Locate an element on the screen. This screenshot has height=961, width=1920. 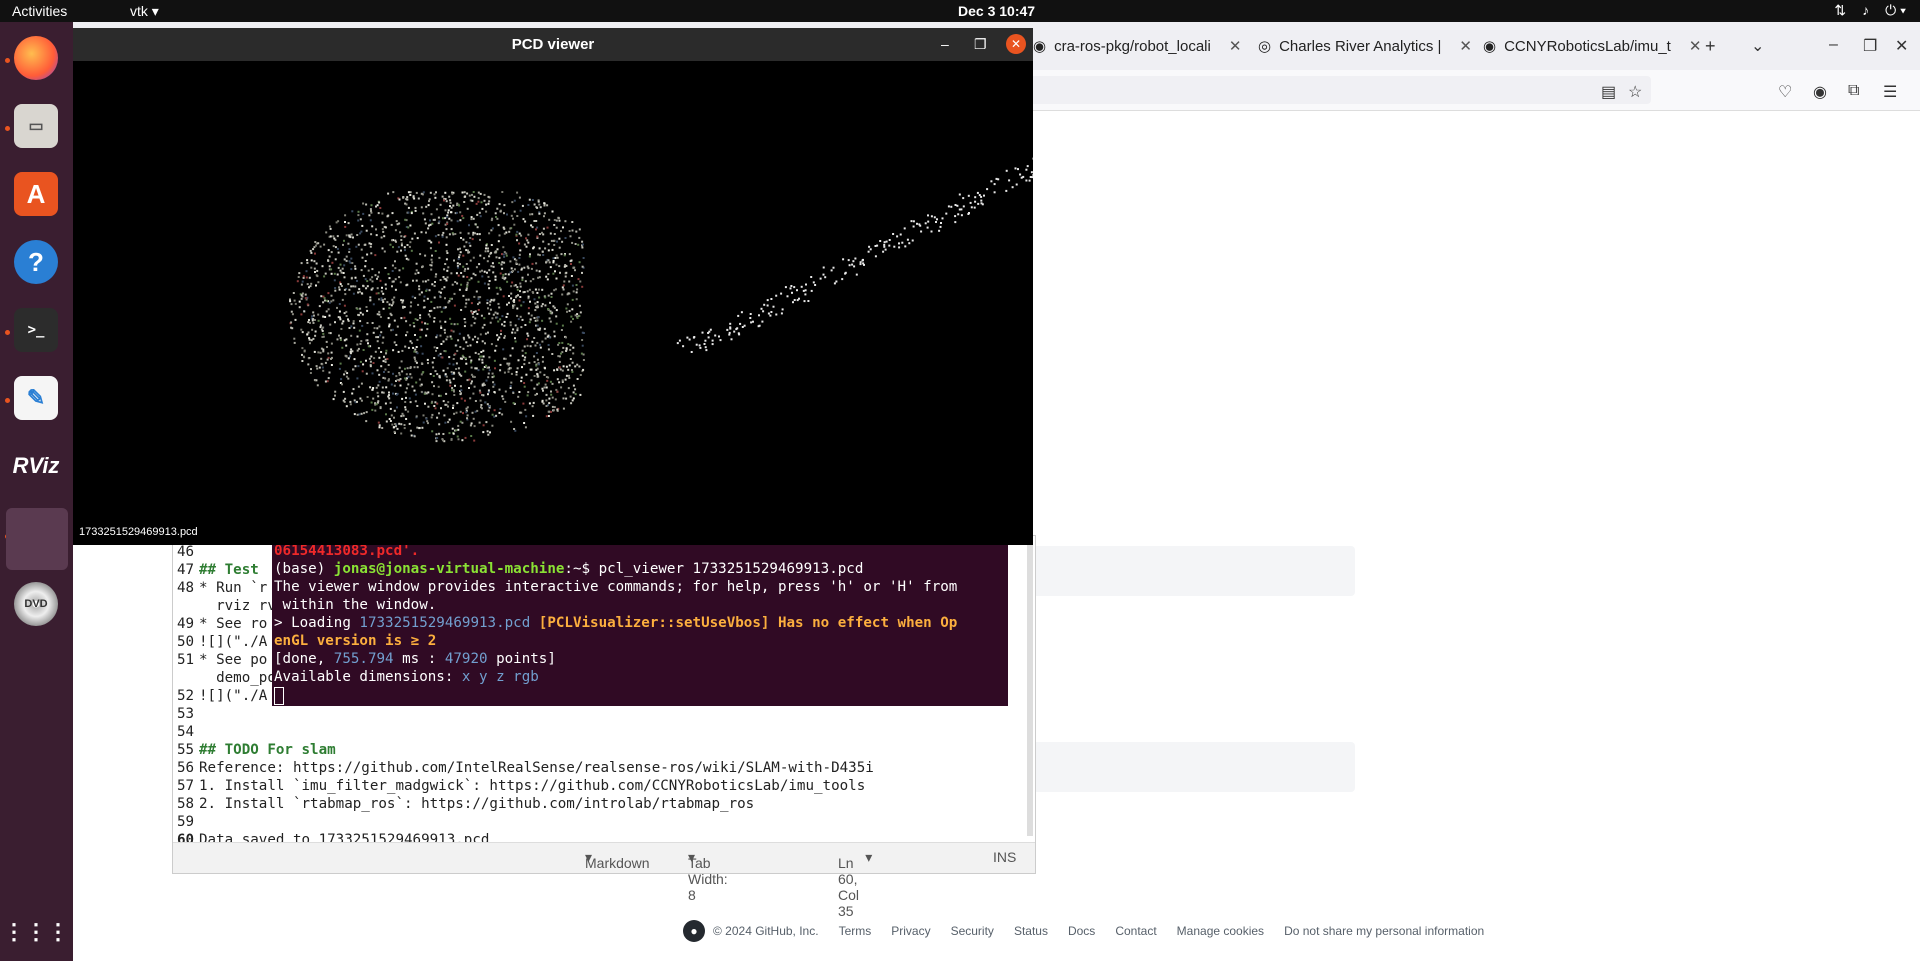
help-icon: ? is located at coordinates (36, 262).